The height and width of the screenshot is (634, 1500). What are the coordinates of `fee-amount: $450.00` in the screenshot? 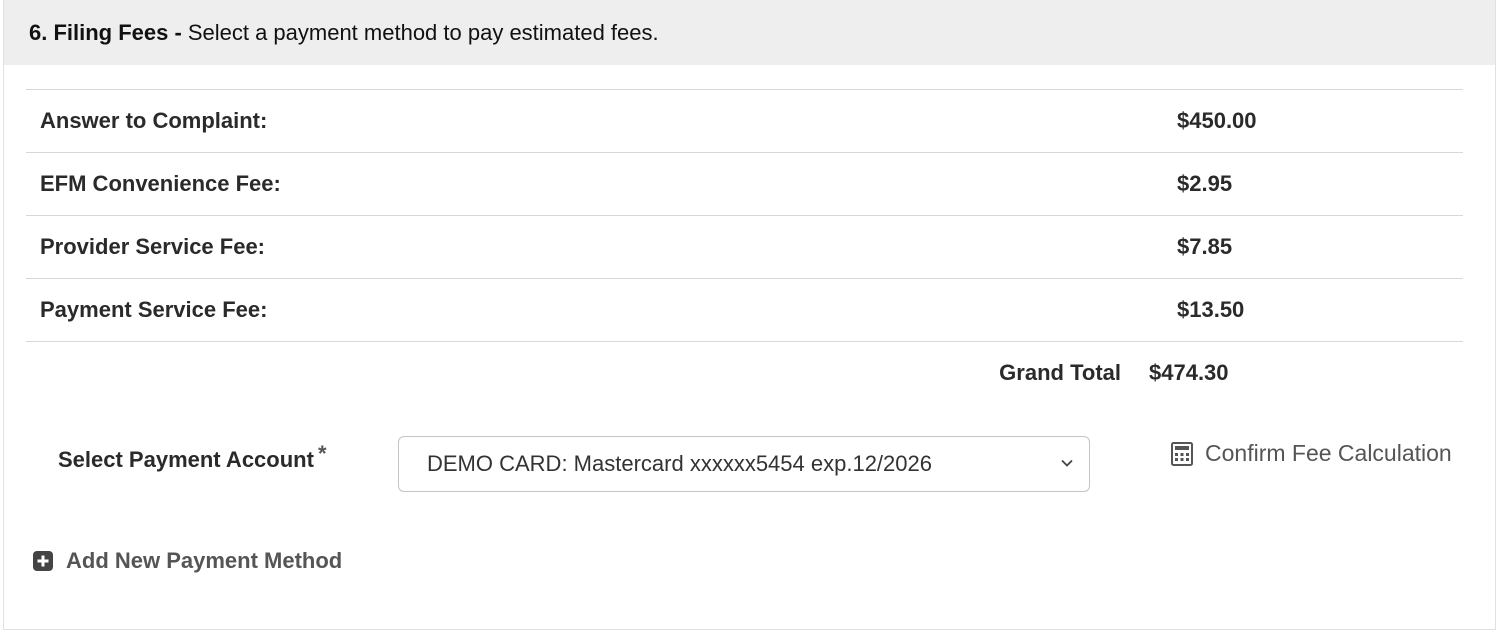 It's located at (1217, 120).